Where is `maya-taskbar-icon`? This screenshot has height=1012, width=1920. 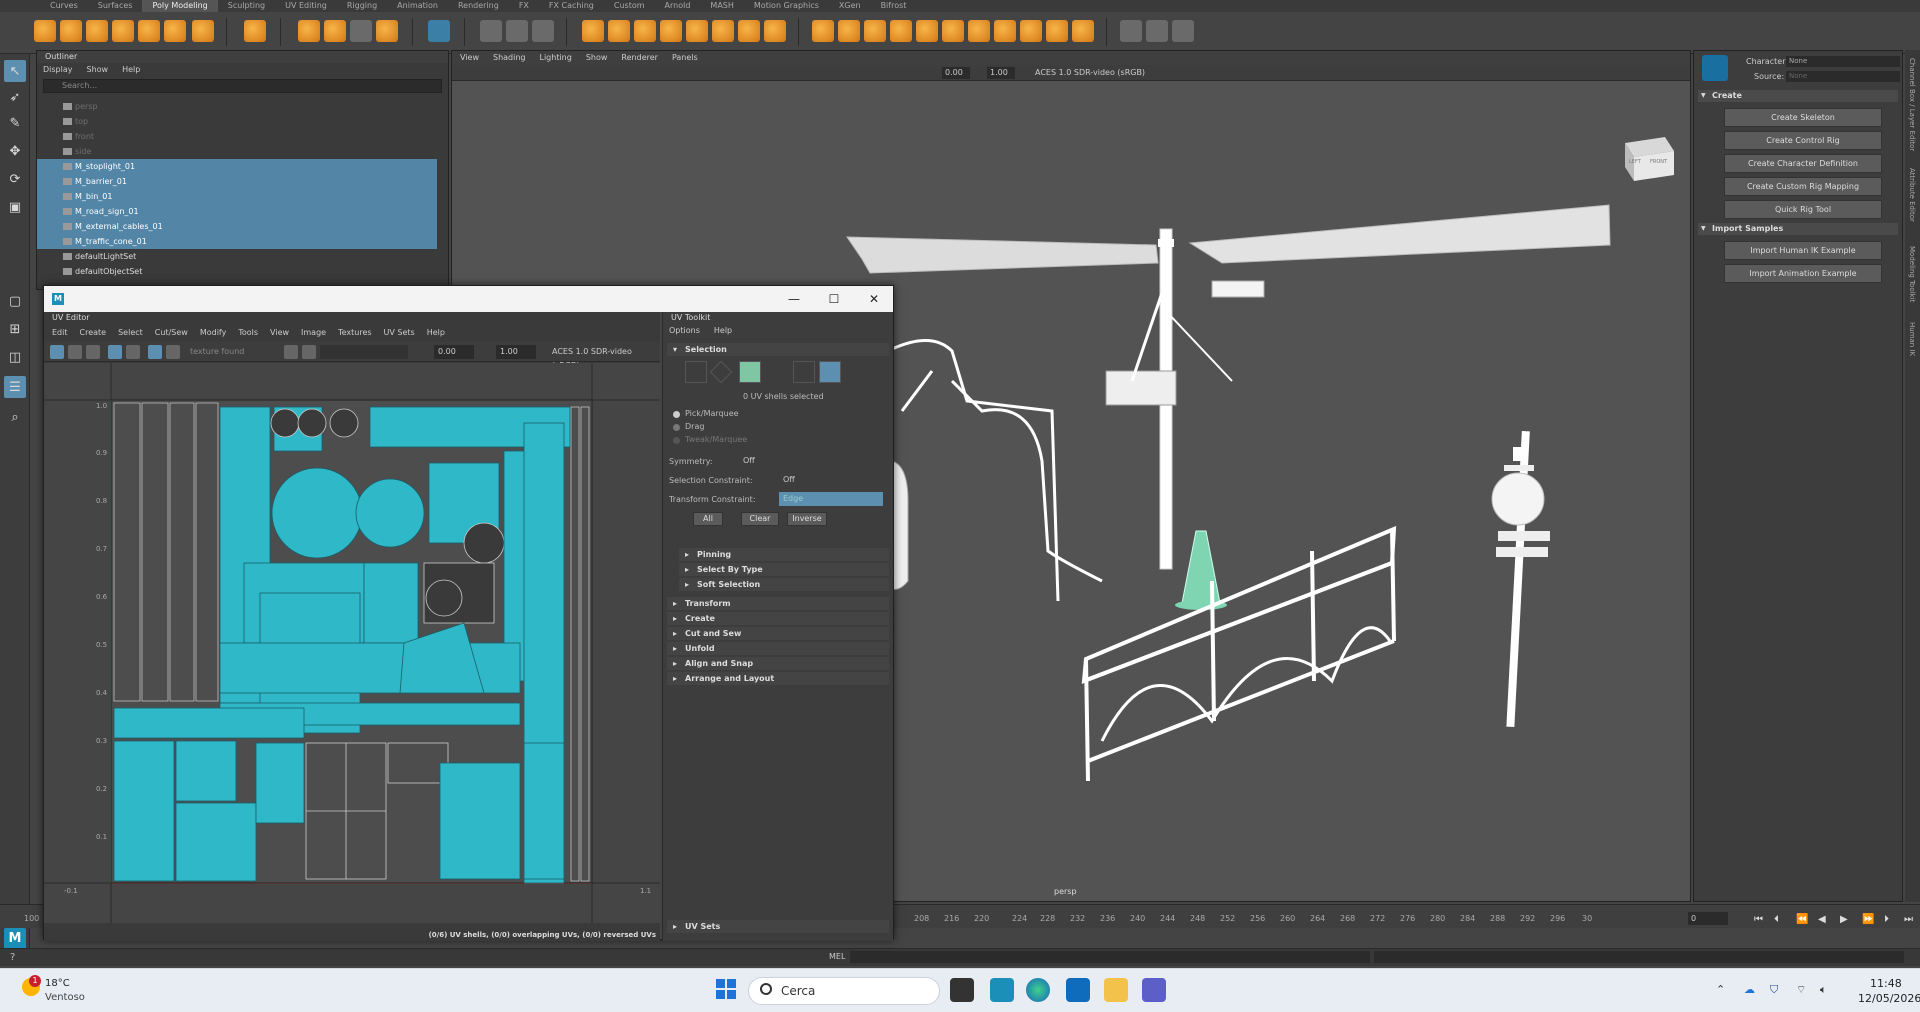
maya-taskbar-icon is located at coordinates (1002, 990).